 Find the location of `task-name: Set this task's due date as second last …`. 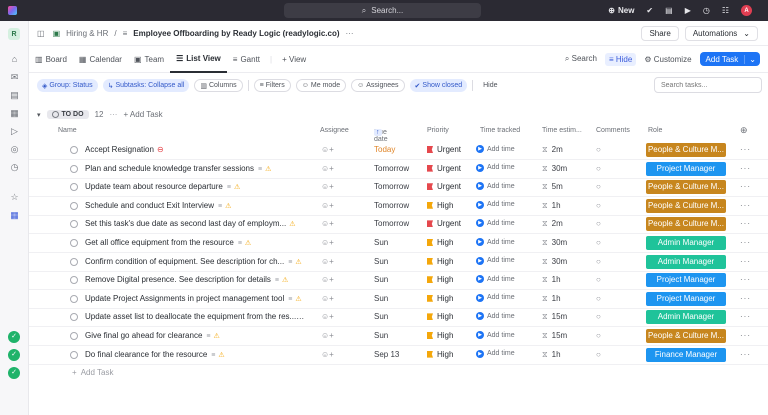

task-name: Set this task's due date as second last … is located at coordinates (195, 223).